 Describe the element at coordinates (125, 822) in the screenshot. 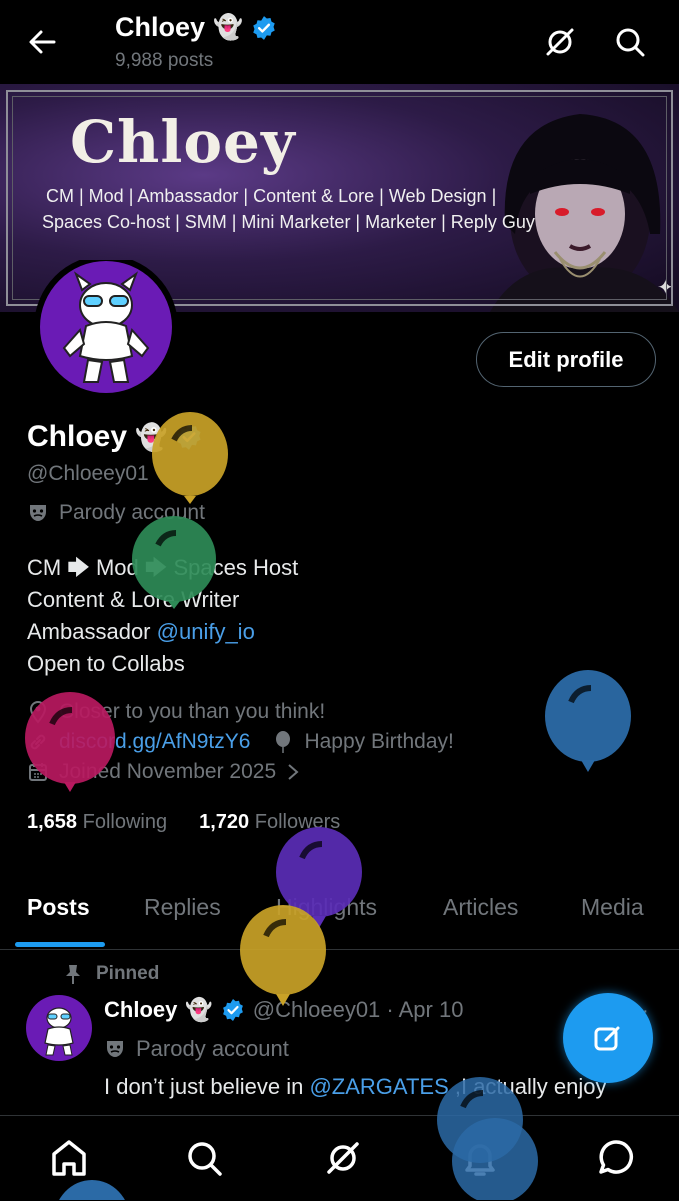

I see `following-label: Following` at that location.